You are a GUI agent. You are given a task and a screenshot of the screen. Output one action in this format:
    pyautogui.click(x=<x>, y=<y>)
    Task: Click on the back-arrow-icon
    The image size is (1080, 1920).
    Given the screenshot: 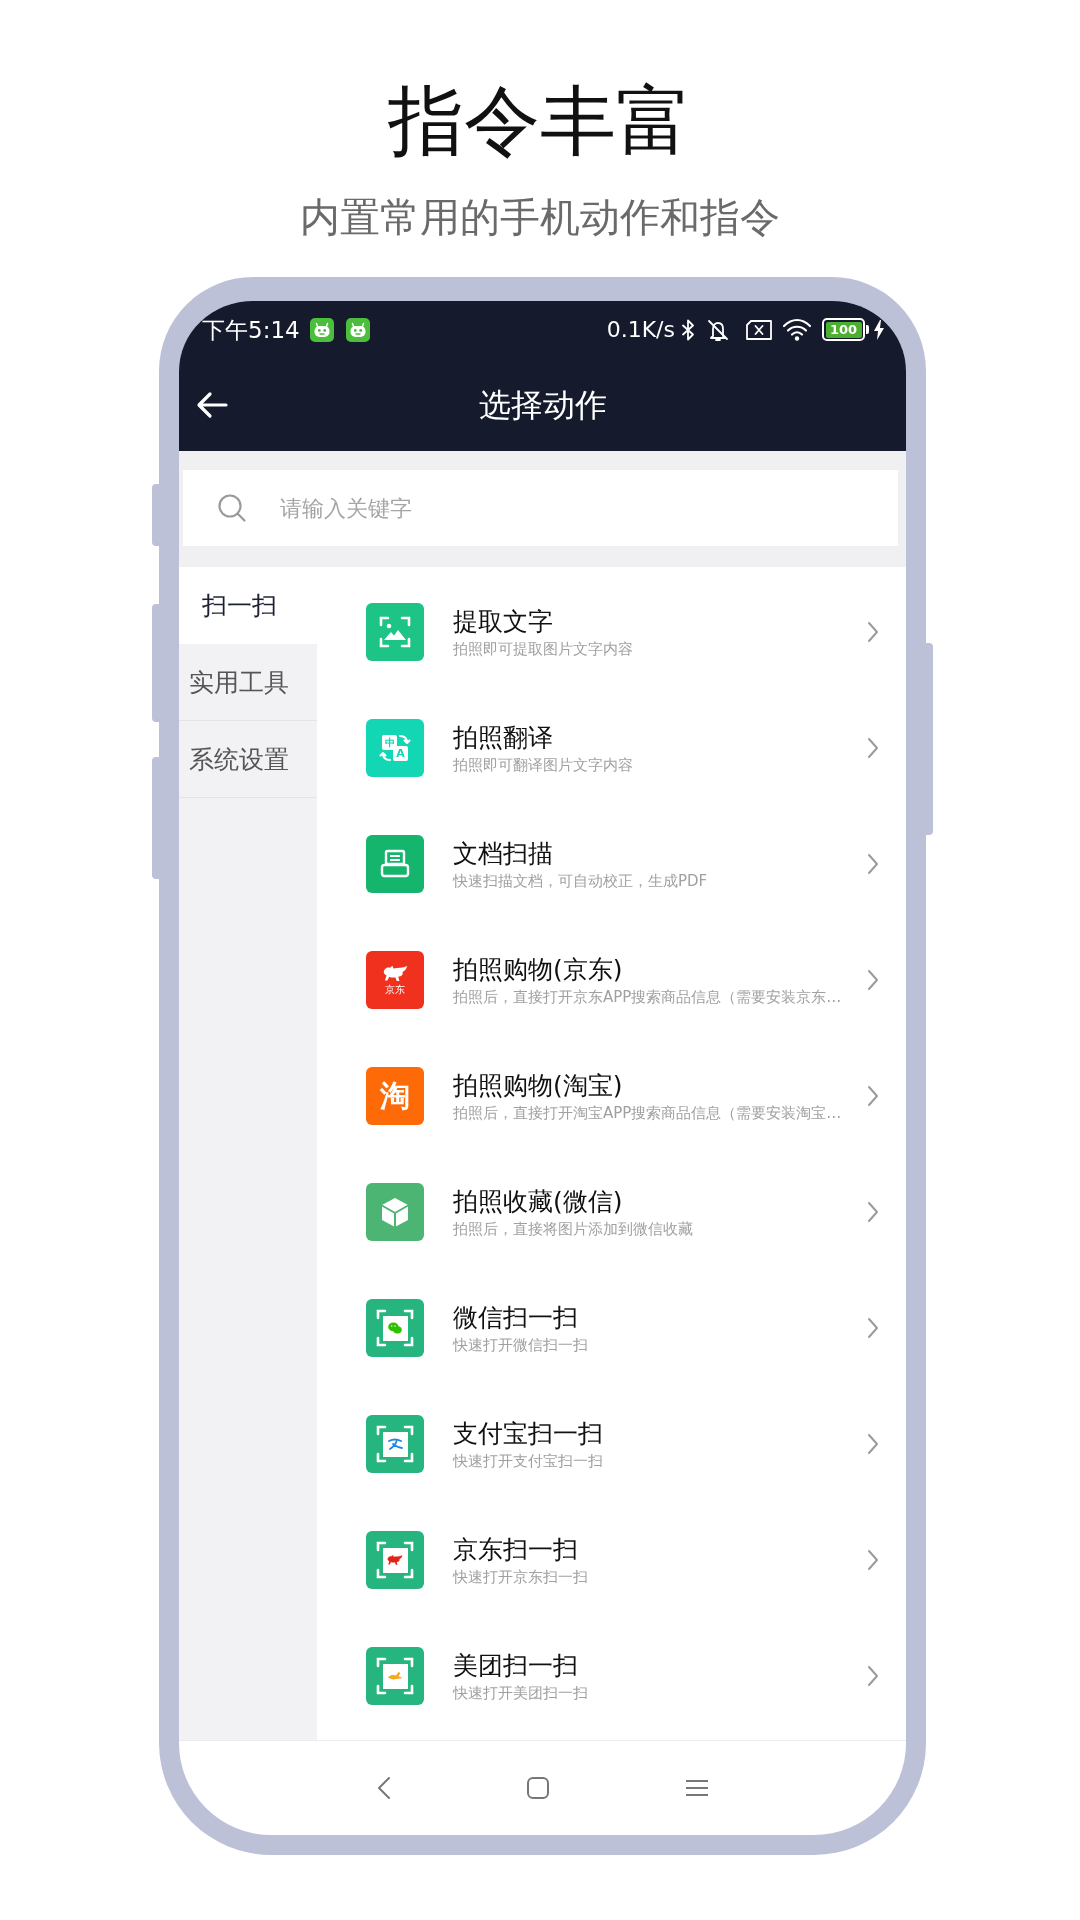 What is the action you would take?
    pyautogui.click(x=212, y=404)
    